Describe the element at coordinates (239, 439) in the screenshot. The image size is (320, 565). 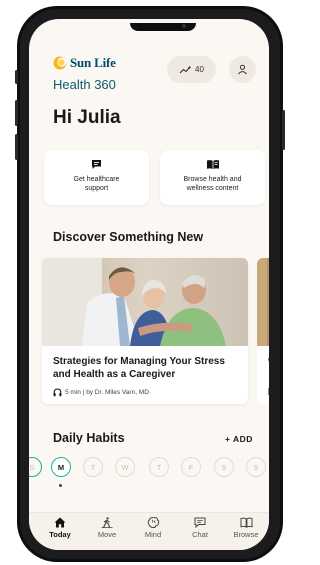
I see `add-habit-button: + ADD` at that location.